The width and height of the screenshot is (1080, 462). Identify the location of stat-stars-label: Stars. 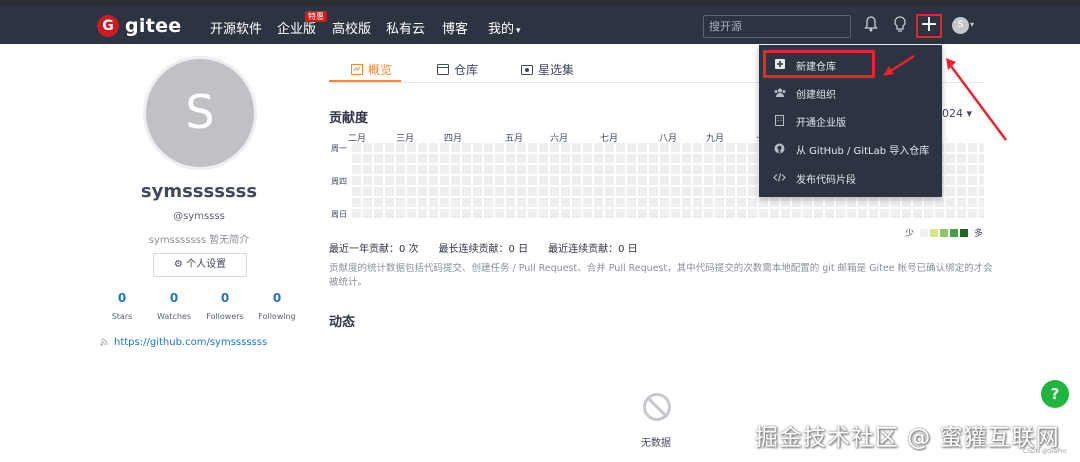
(122, 316).